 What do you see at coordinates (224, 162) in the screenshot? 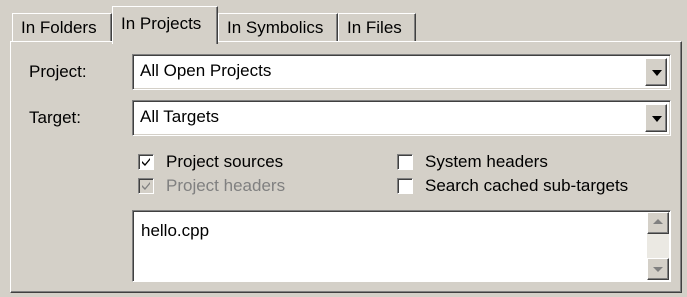
I see `project-sources-label: Project sources` at bounding box center [224, 162].